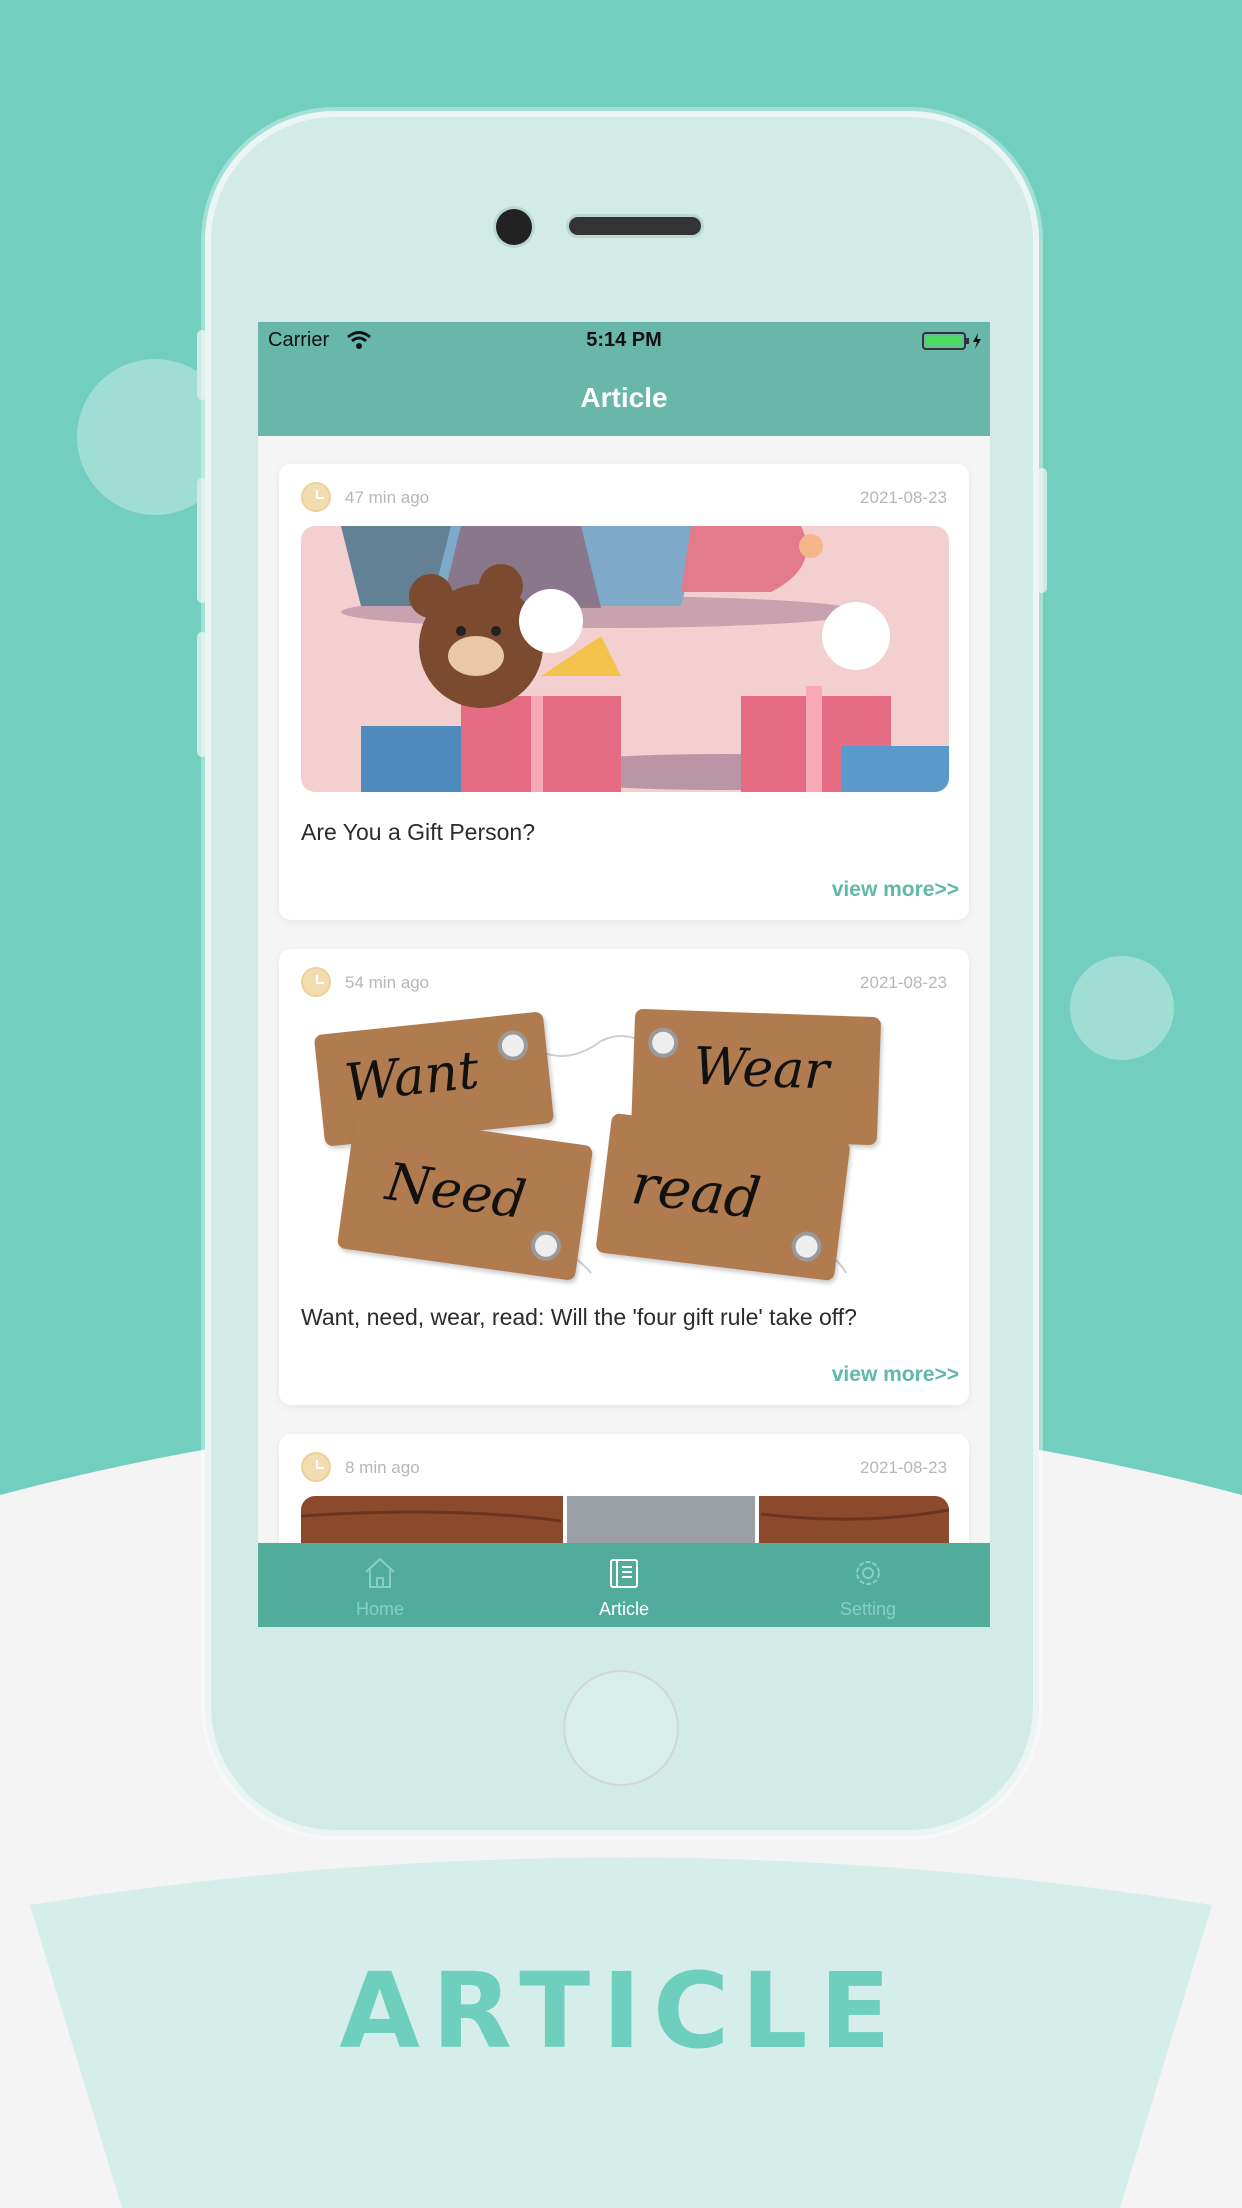  What do you see at coordinates (868, 1609) in the screenshot?
I see `tab-label: Setting` at bounding box center [868, 1609].